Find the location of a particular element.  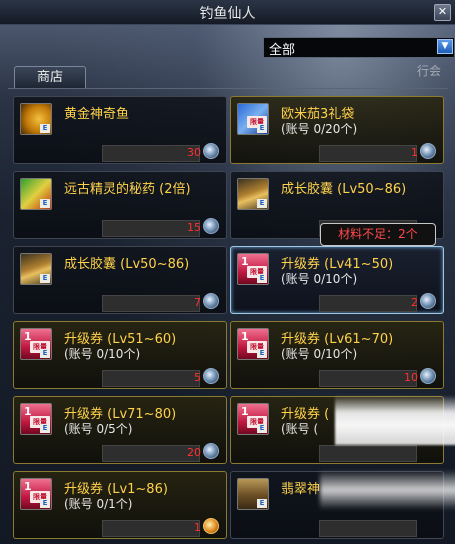

shop-item-card: E 远古精灵的秘药 (2倍) 15 is located at coordinates (120, 205).